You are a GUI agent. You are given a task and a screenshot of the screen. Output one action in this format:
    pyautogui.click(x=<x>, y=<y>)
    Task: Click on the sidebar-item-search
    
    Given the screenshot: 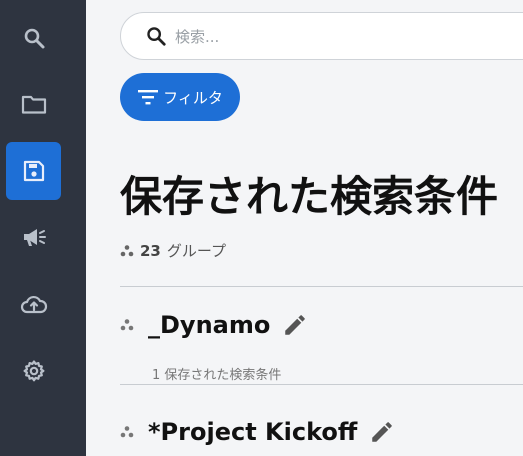 What is the action you would take?
    pyautogui.click(x=33, y=38)
    